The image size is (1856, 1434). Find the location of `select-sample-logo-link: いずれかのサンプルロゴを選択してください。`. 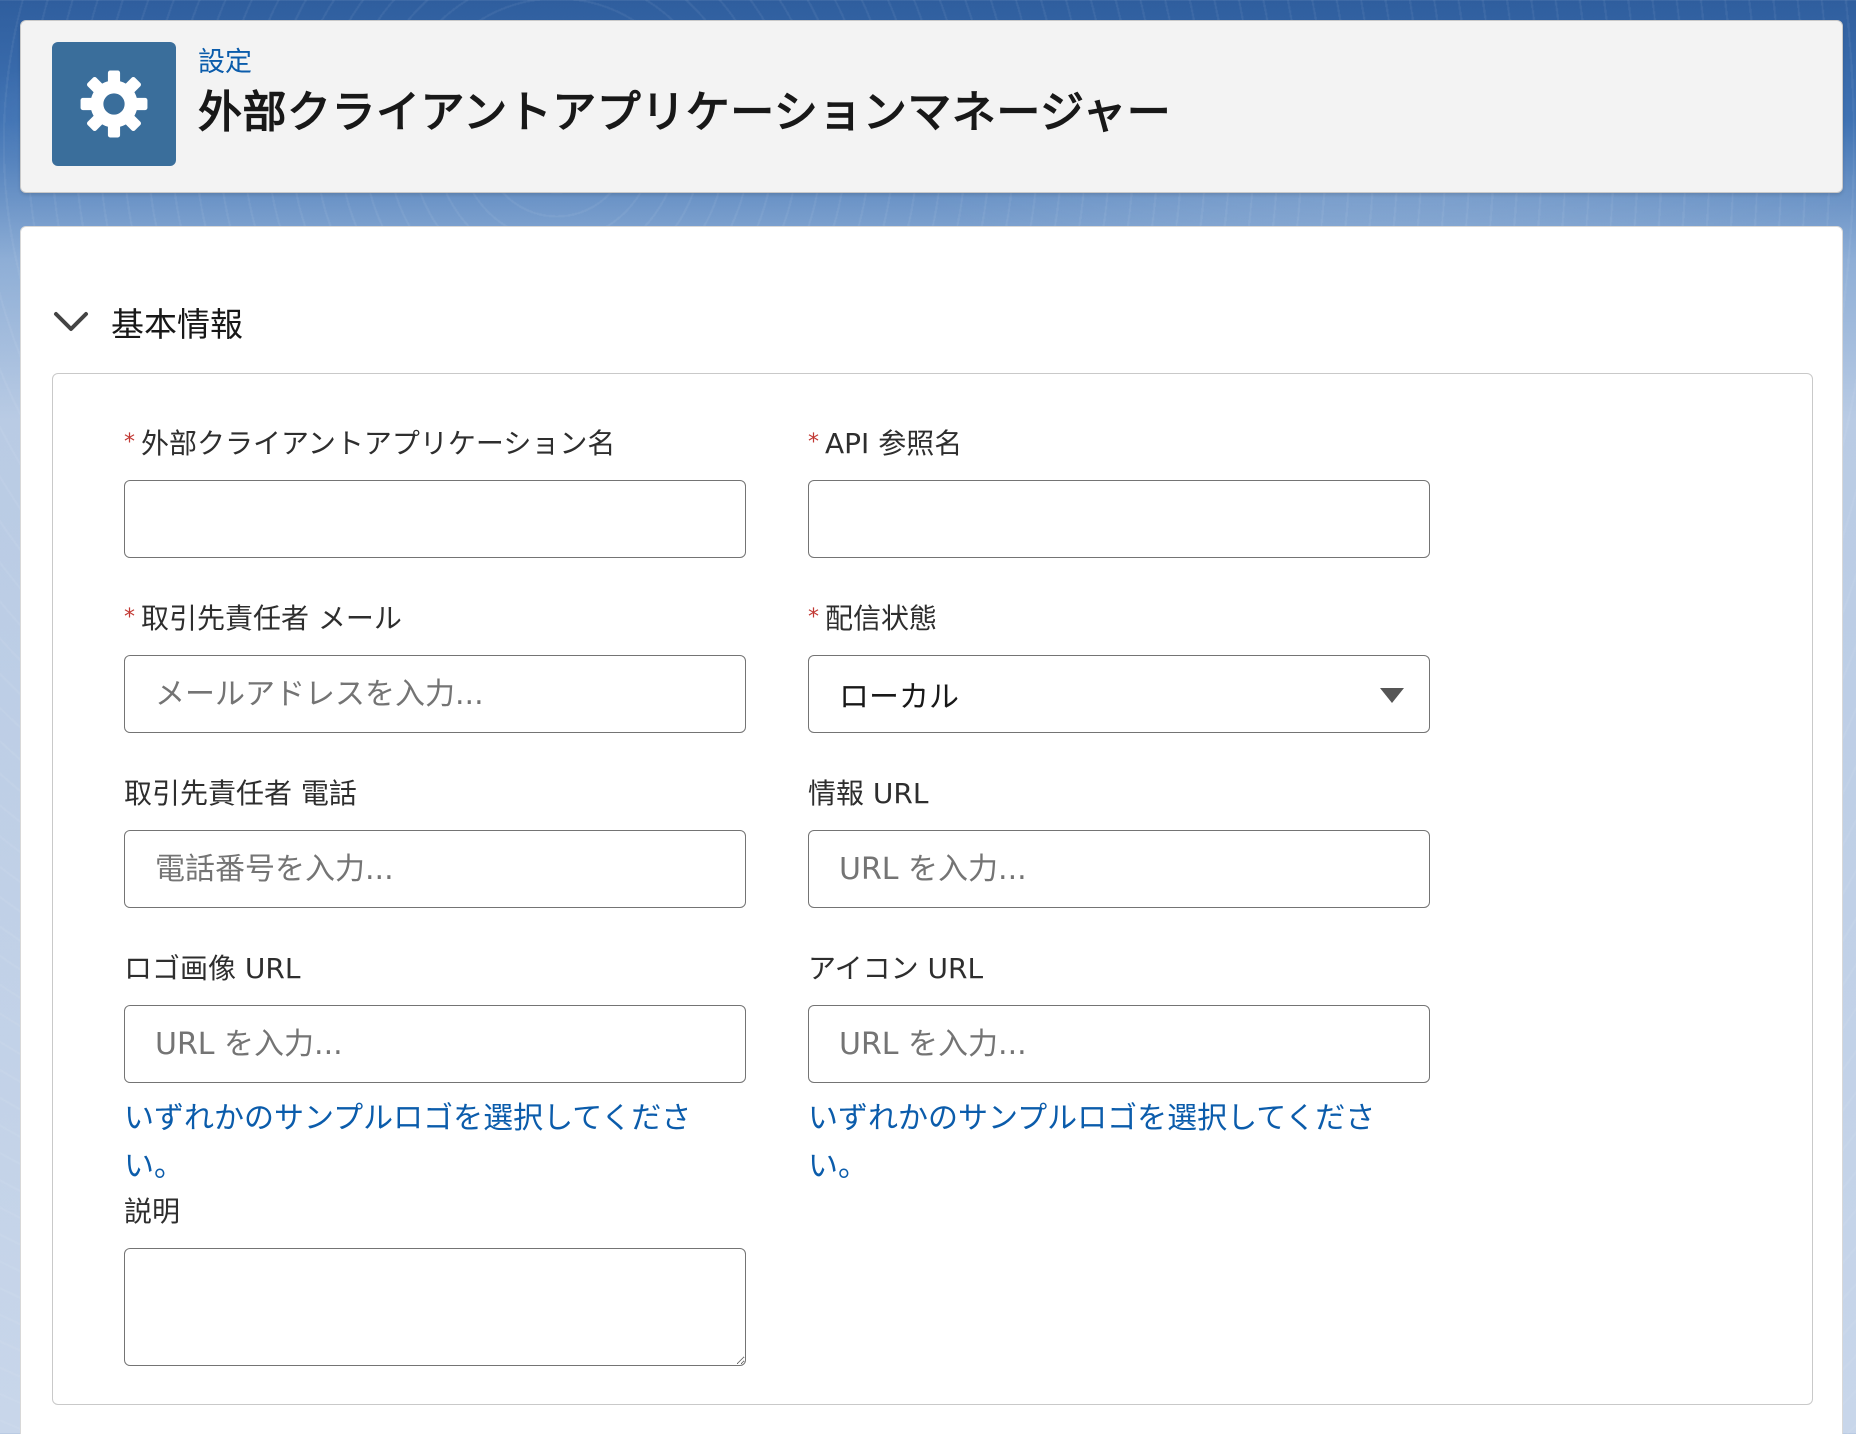

select-sample-logo-link: いずれかのサンプルロゴを選択してください。 is located at coordinates (435, 1143).